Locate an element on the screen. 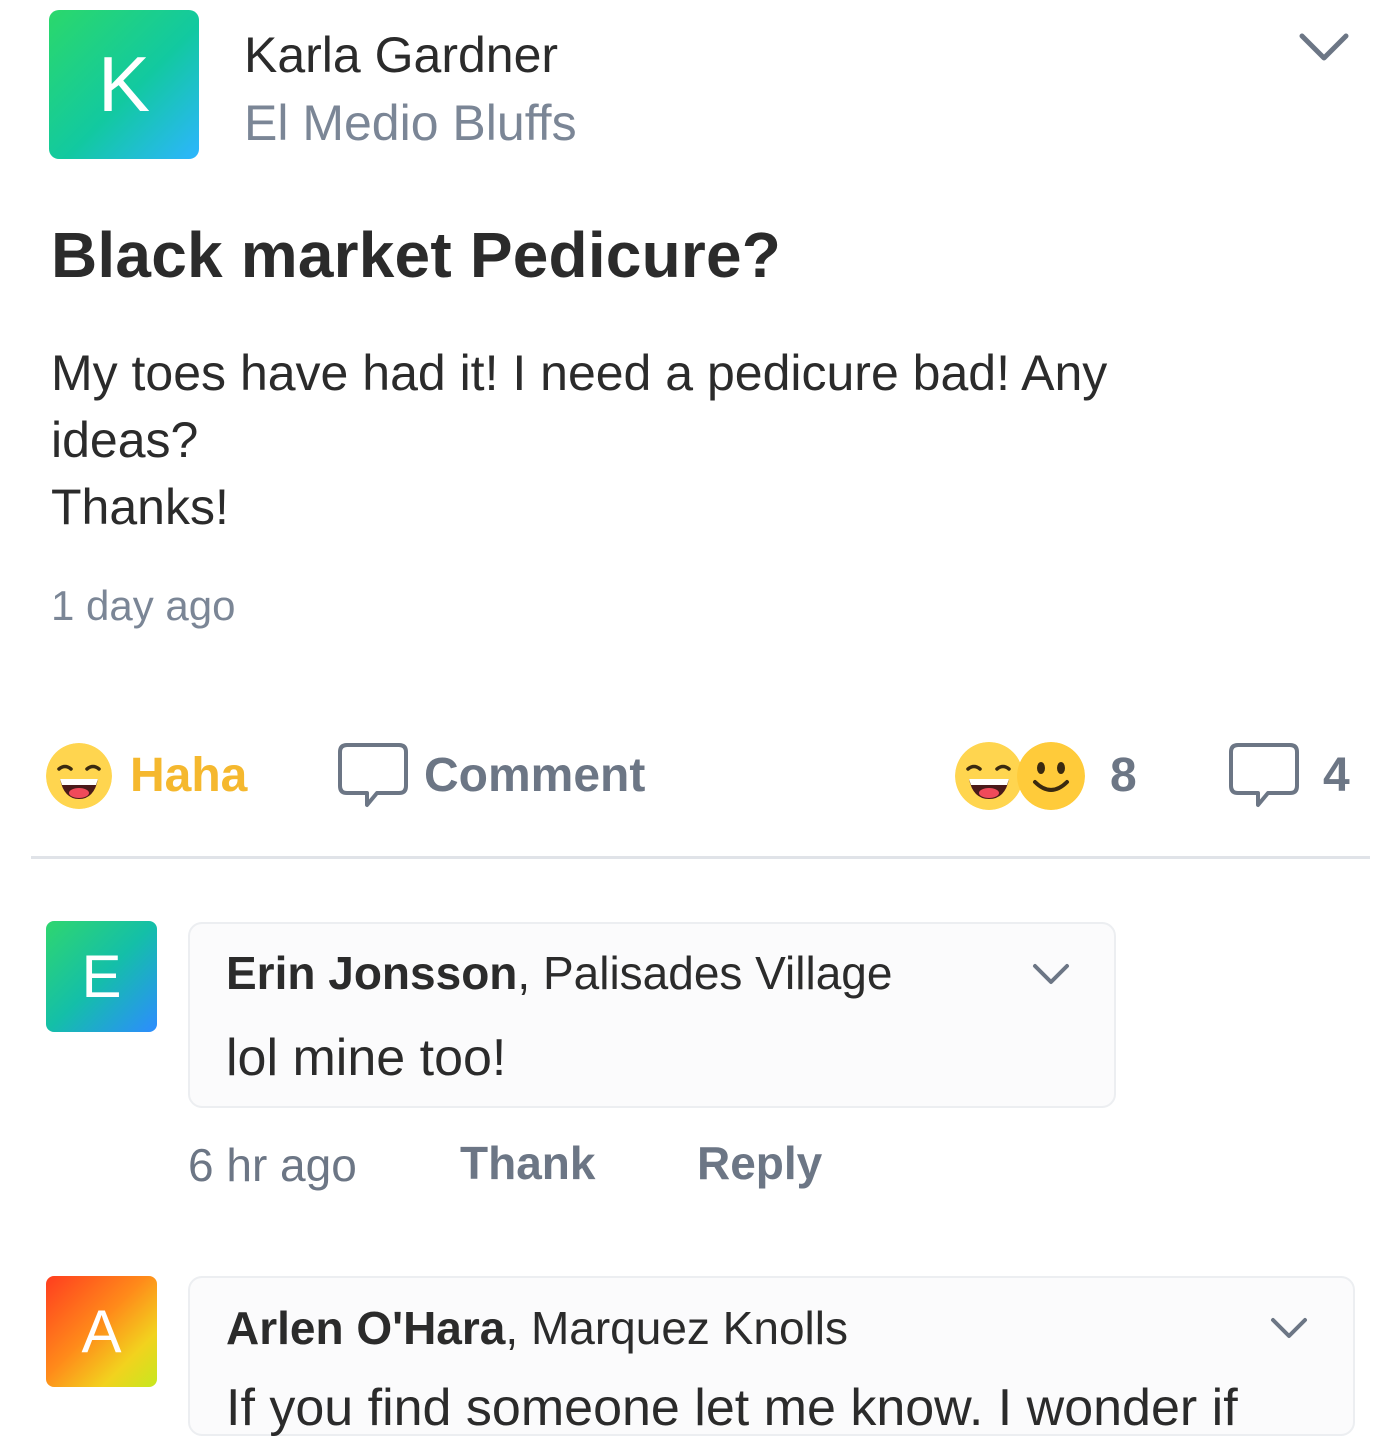 Image resolution: width=1400 pixels, height=1438 pixels. post-timestamp: 1 day ago is located at coordinates (143, 606).